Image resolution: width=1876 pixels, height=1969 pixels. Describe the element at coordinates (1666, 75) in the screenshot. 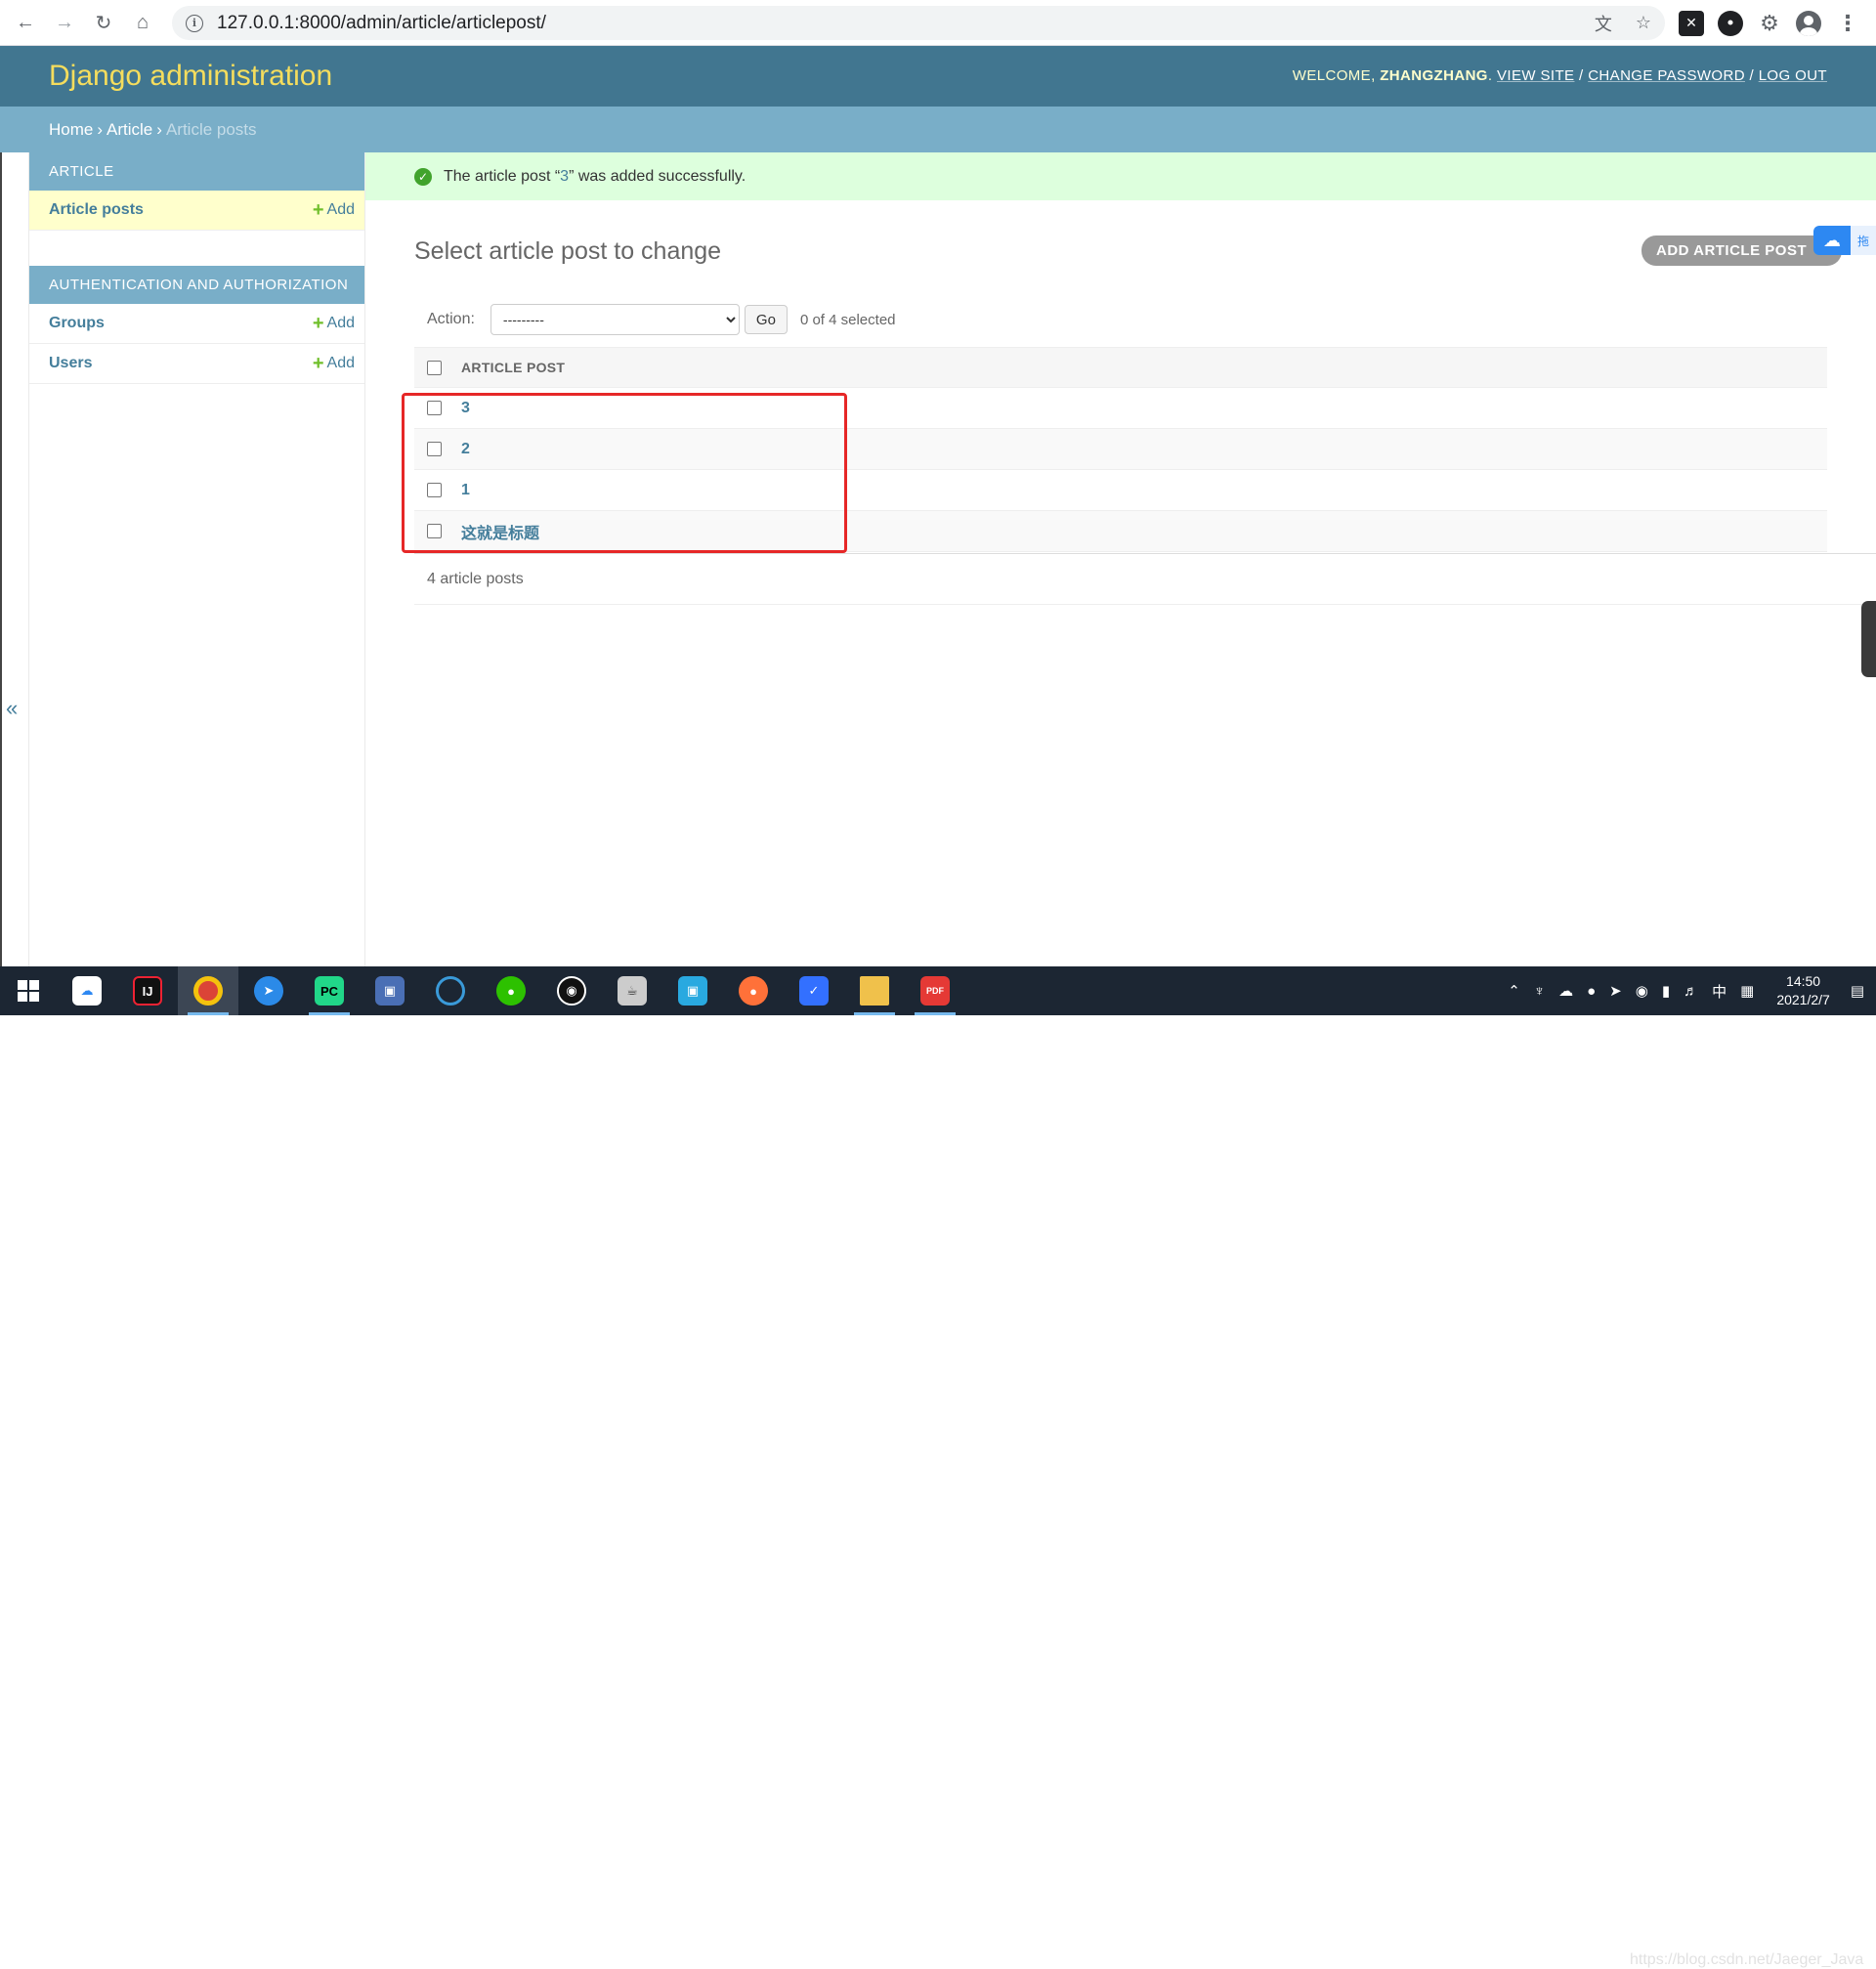

I see `change-password-link: CHANGE PASSWORD` at that location.